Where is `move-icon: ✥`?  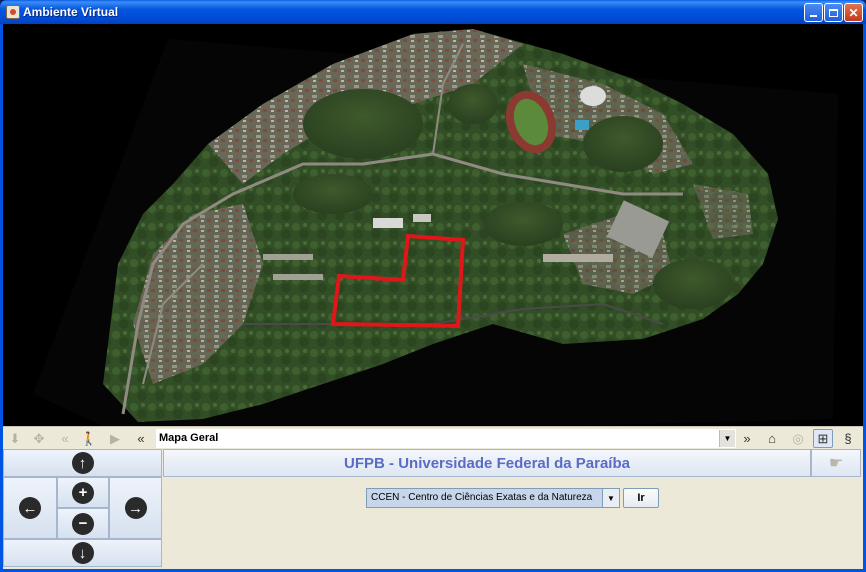
move-icon: ✥ is located at coordinates (39, 438).